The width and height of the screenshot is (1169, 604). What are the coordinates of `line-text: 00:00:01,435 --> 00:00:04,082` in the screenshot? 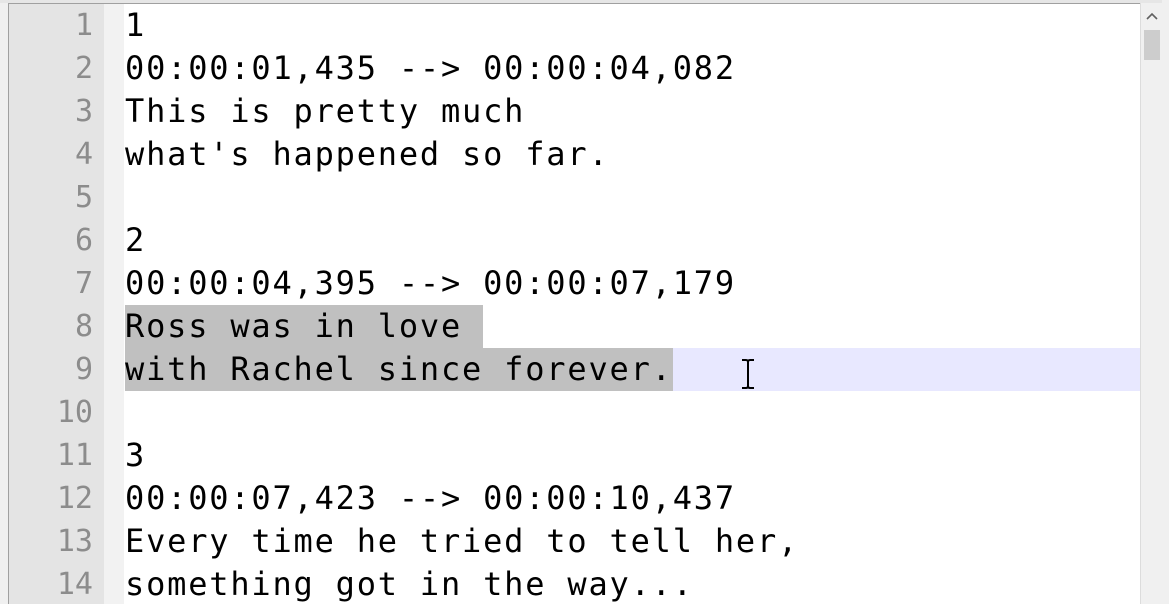 It's located at (430, 68).